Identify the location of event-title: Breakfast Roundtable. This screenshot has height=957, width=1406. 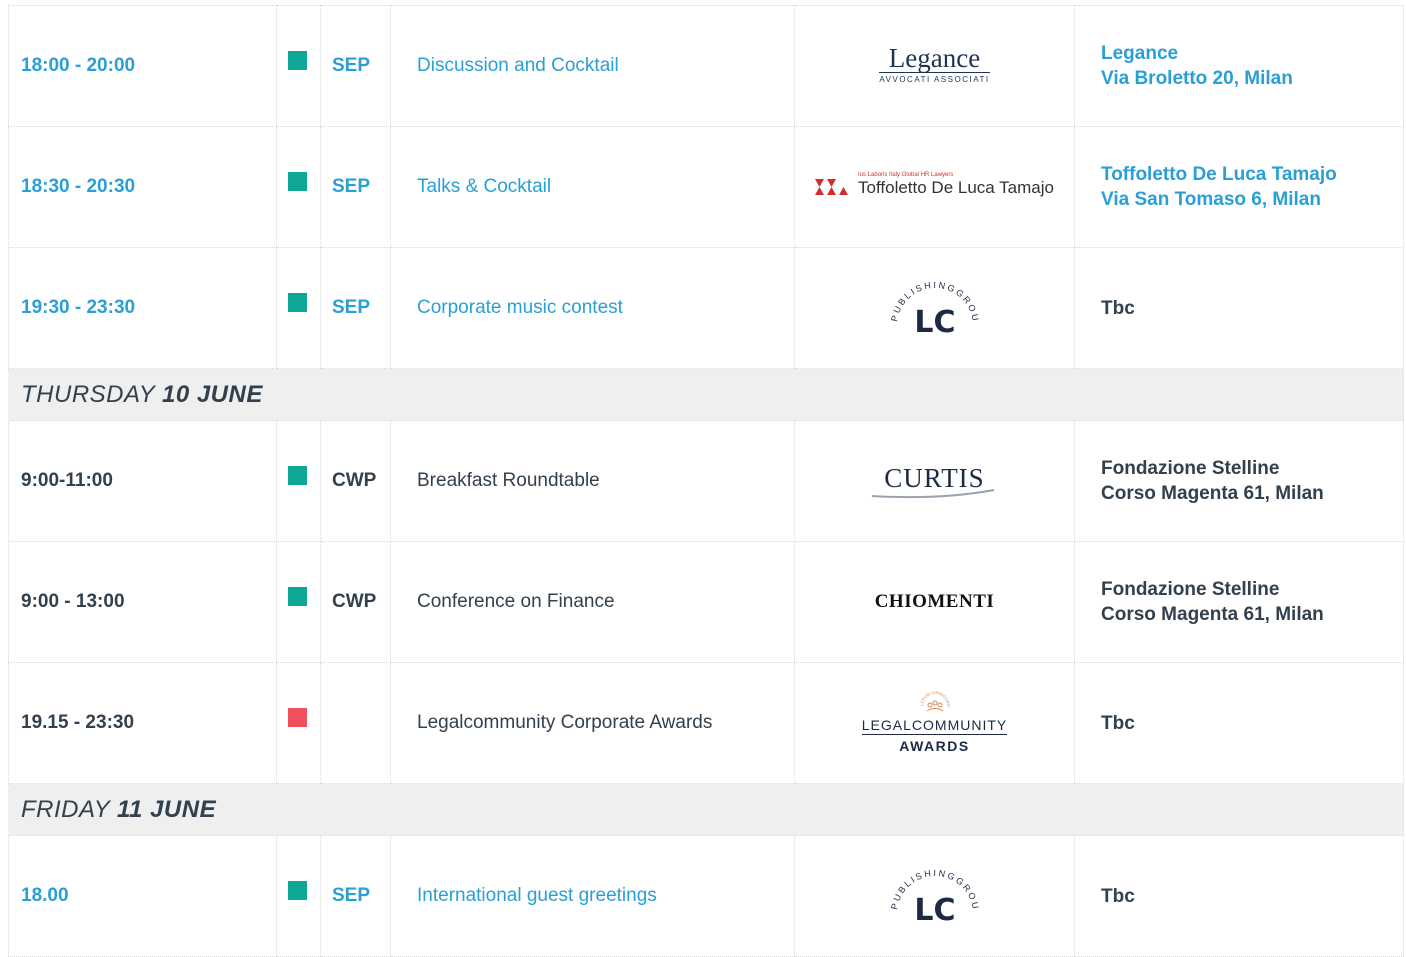
(592, 481).